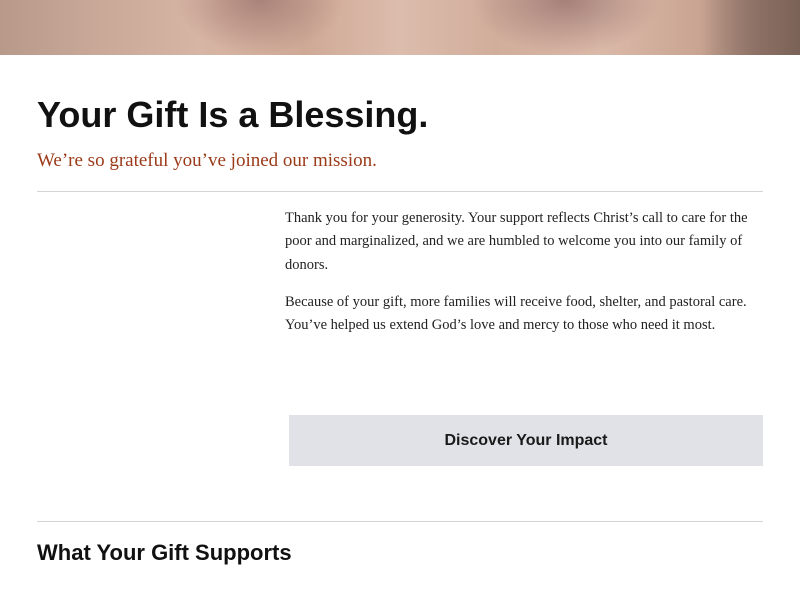  What do you see at coordinates (526, 440) in the screenshot?
I see `discover-impact-button: Discover Your Impact` at bounding box center [526, 440].